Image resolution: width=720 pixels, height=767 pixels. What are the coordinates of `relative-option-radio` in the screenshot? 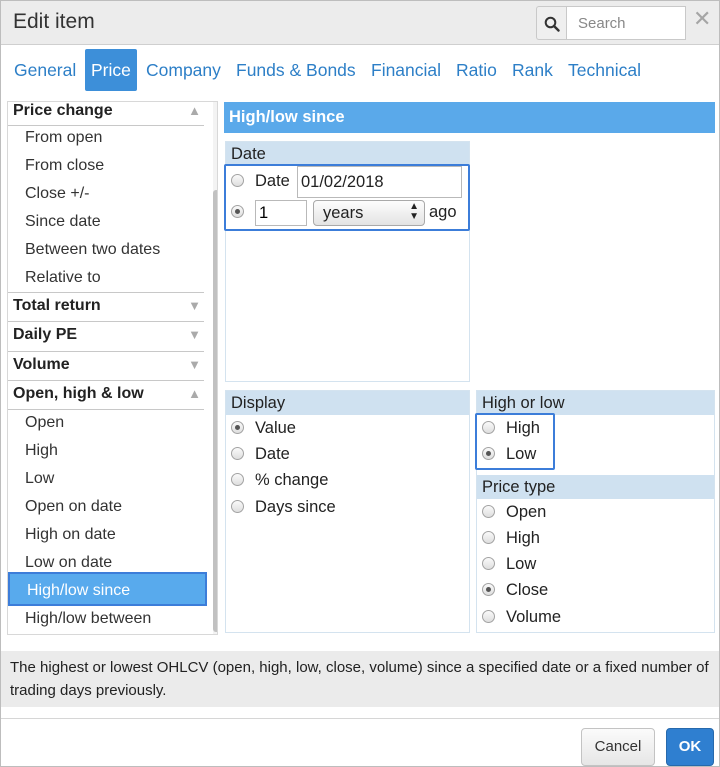 It's located at (237, 211).